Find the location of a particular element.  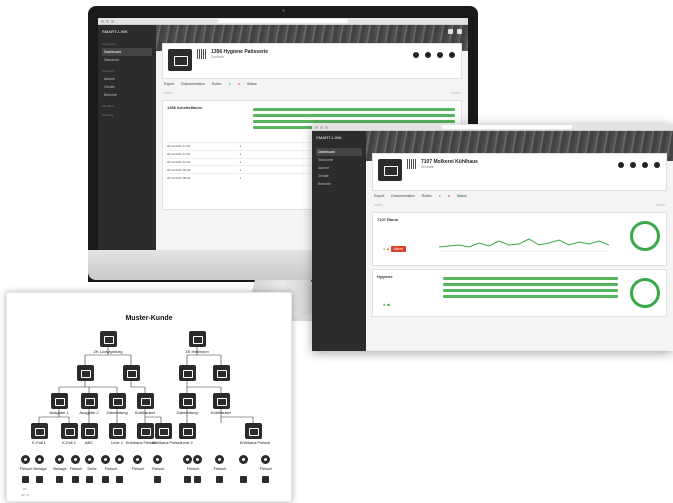

flag-icon is located at coordinates (459, 31).